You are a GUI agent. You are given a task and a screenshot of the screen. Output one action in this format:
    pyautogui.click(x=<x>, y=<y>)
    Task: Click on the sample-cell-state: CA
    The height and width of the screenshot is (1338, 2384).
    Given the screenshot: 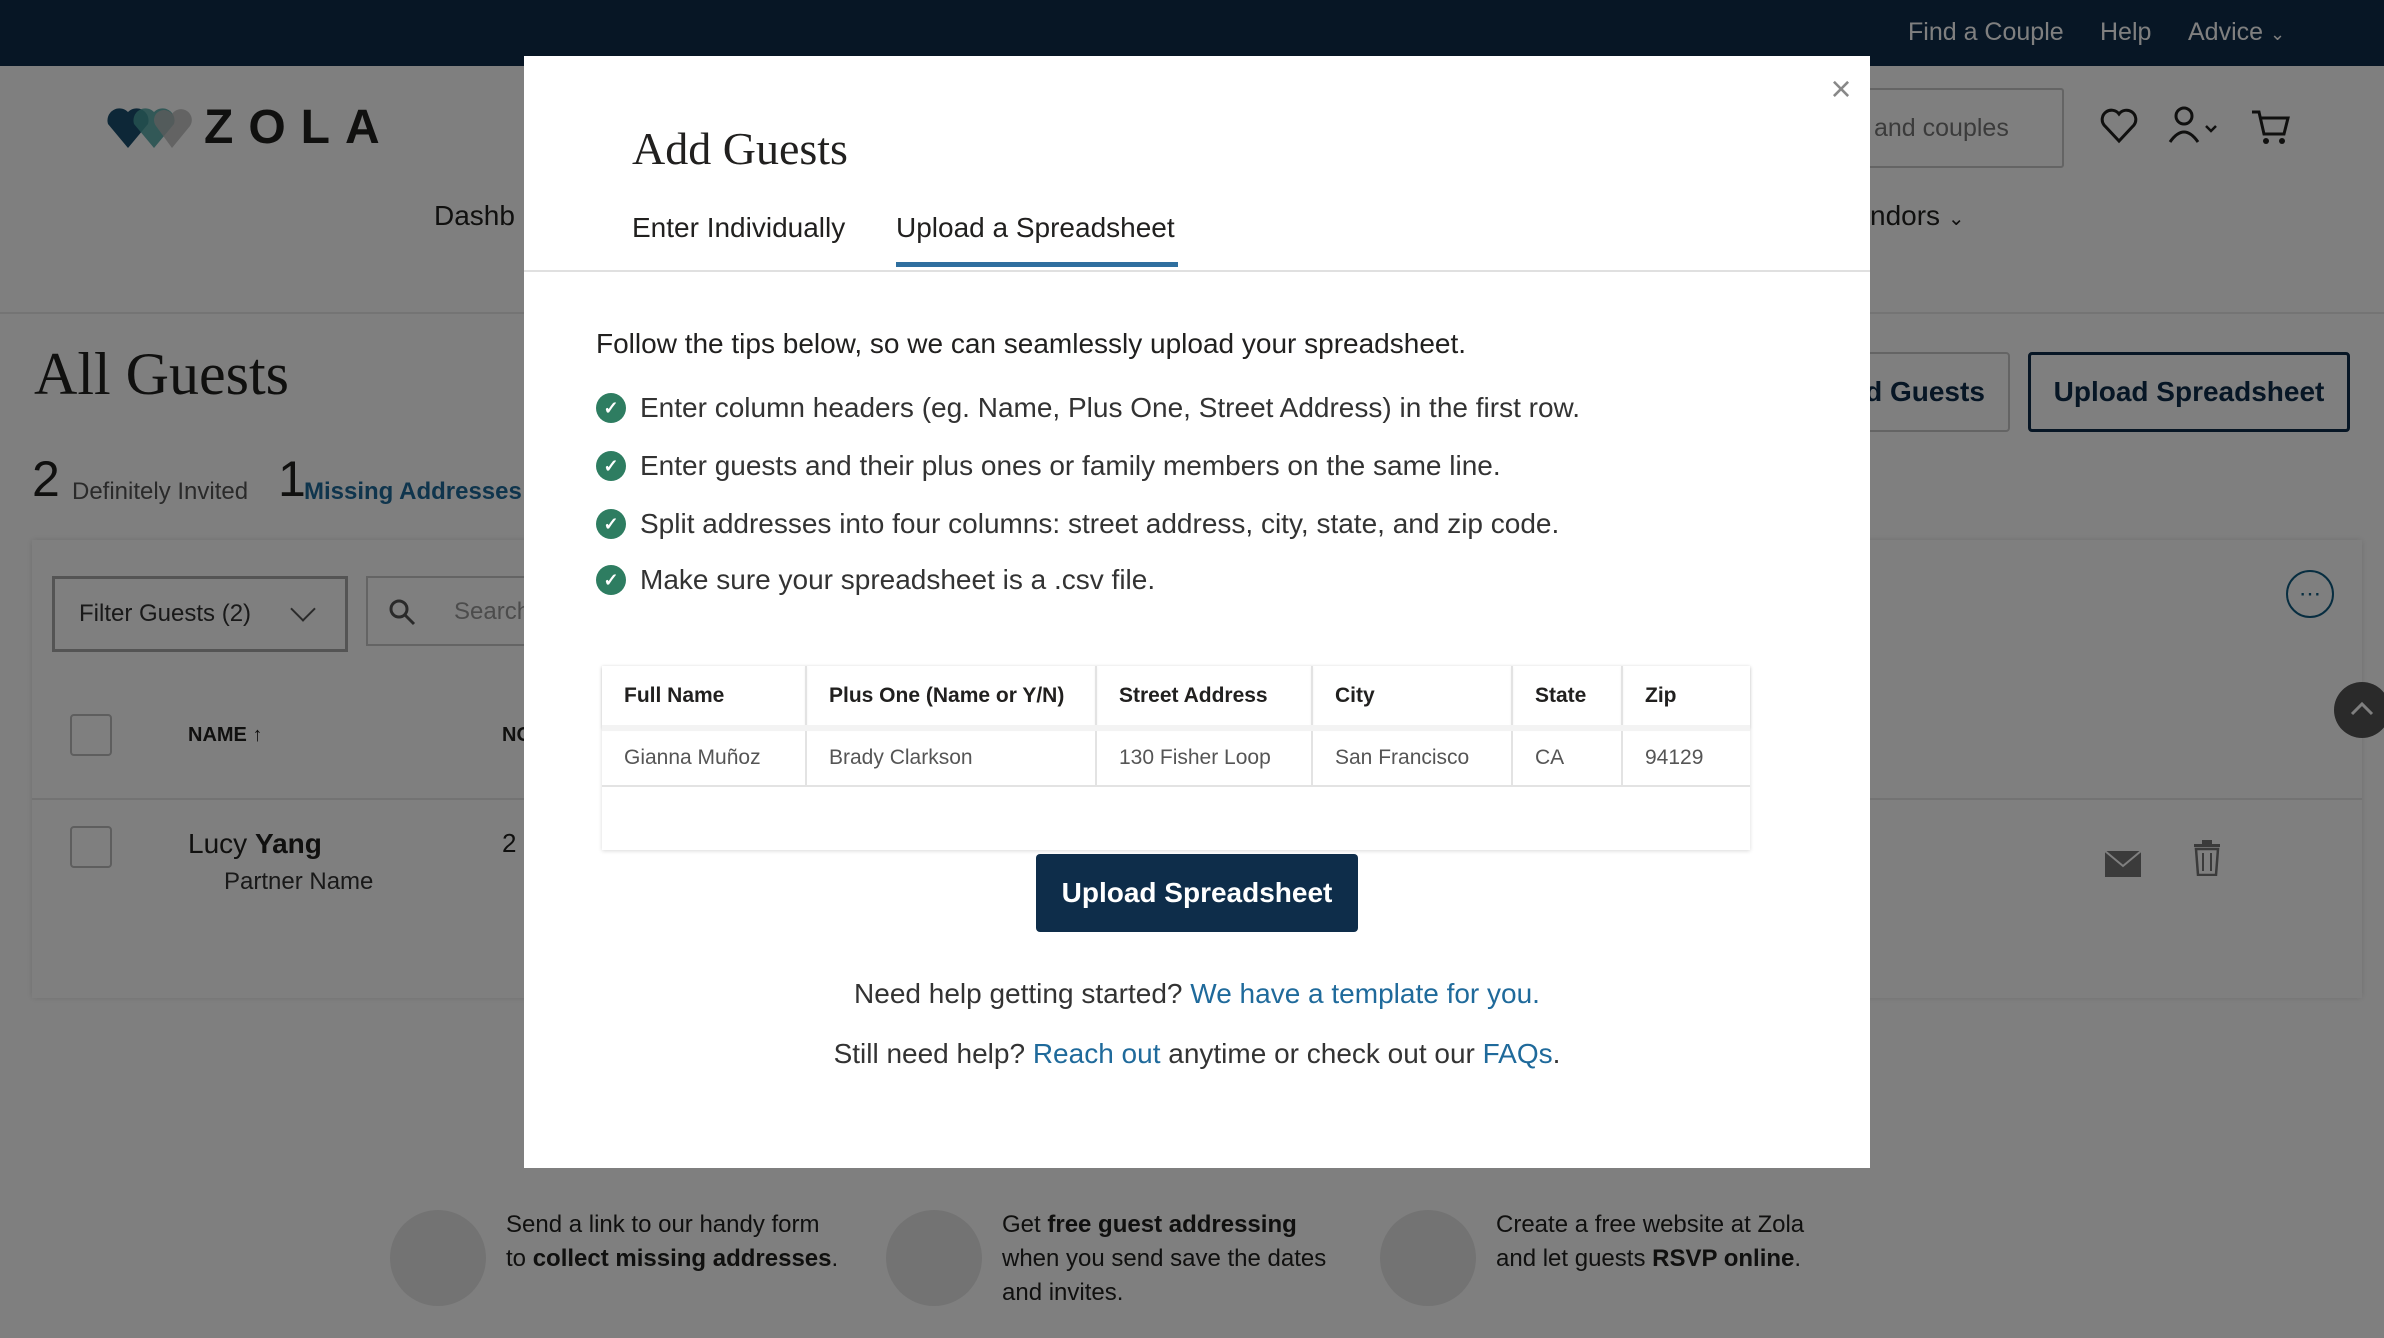 What is the action you would take?
    pyautogui.click(x=1567, y=756)
    